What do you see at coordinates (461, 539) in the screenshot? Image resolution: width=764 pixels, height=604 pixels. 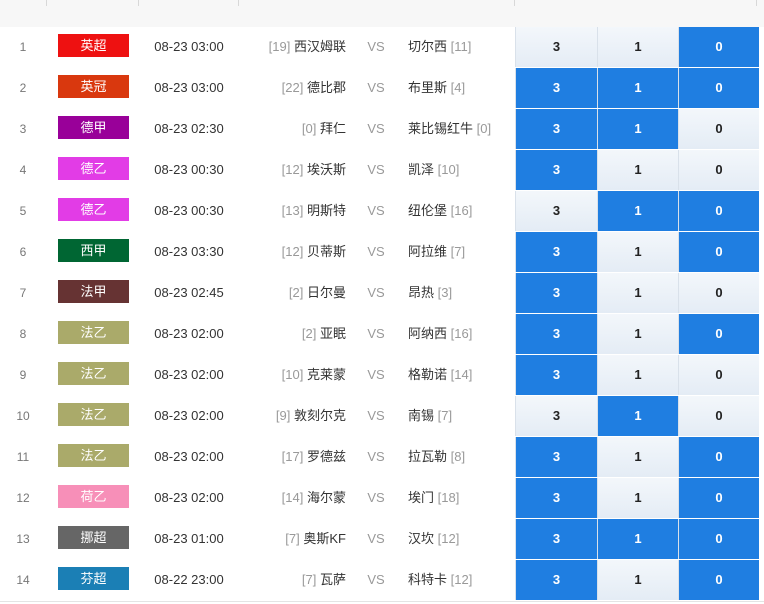 I see `away-team: 汉坎 [12]` at bounding box center [461, 539].